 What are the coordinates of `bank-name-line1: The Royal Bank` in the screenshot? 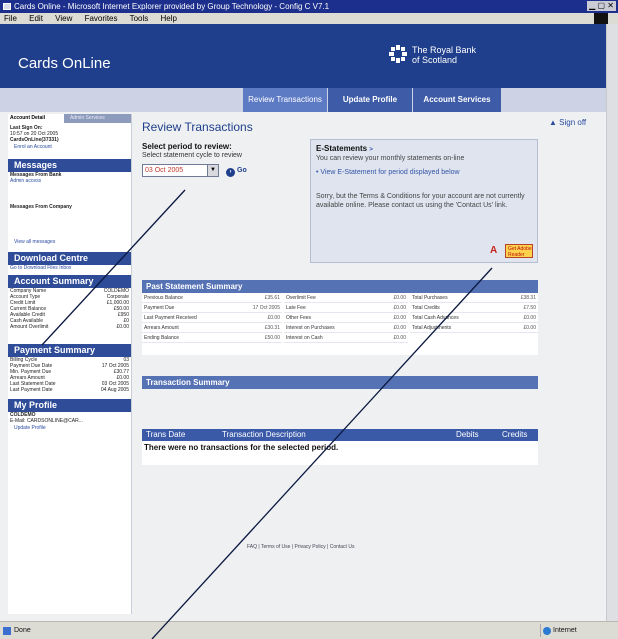 It's located at (444, 50).